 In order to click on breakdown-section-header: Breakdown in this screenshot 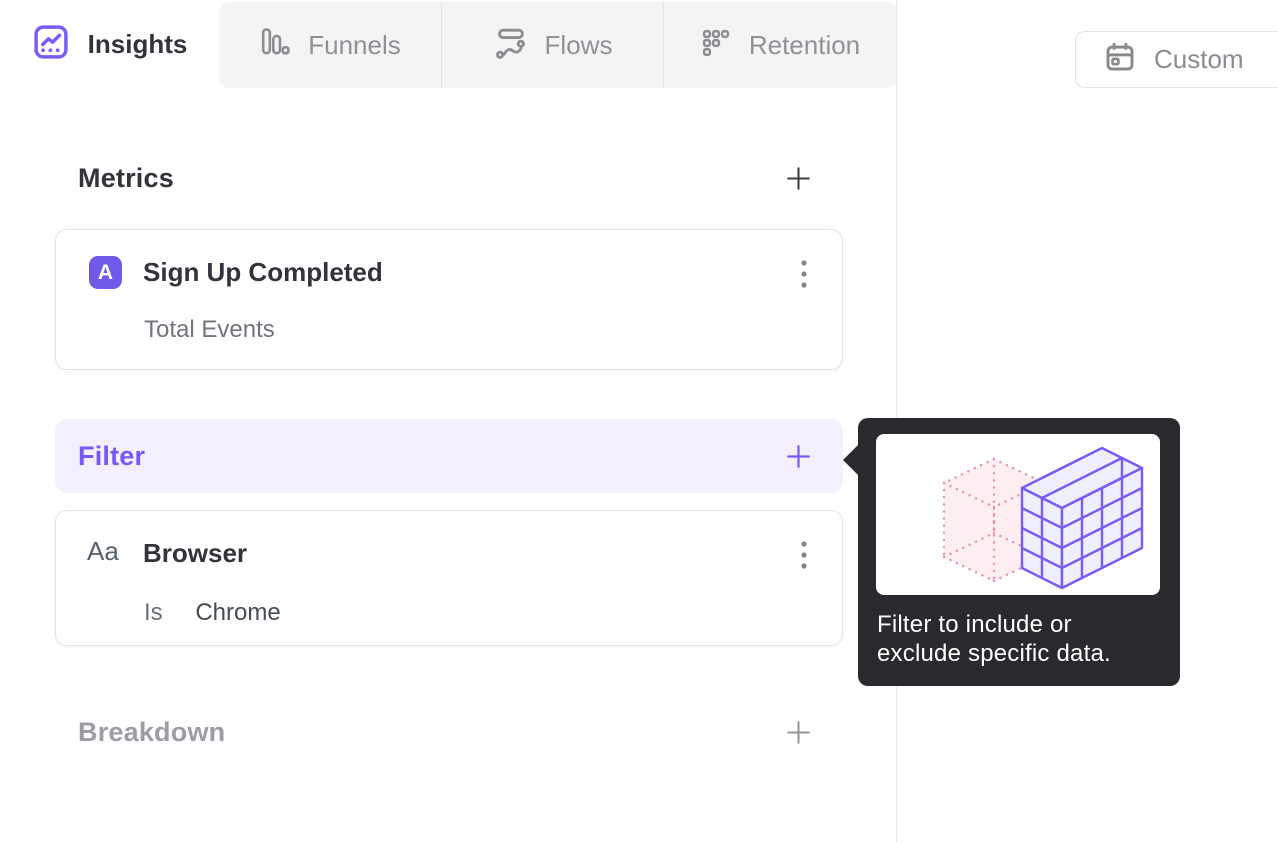, I will do `click(449, 732)`.